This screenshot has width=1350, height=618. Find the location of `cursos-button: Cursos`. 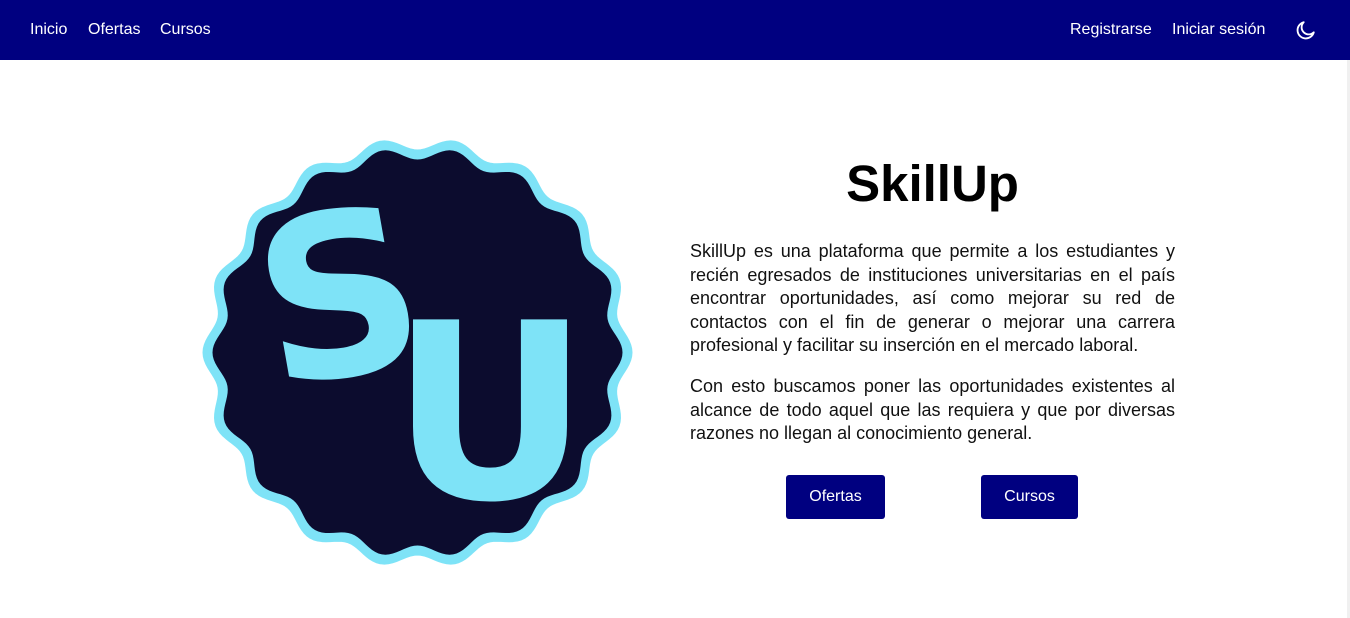

cursos-button: Cursos is located at coordinates (1029, 497).